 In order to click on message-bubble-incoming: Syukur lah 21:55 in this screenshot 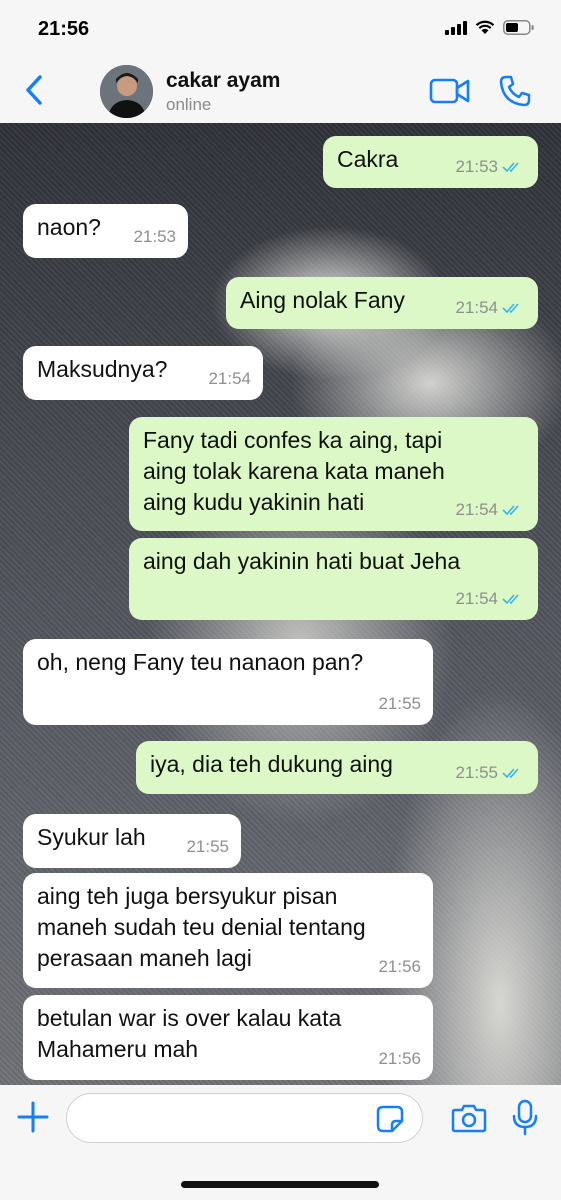, I will do `click(132, 841)`.